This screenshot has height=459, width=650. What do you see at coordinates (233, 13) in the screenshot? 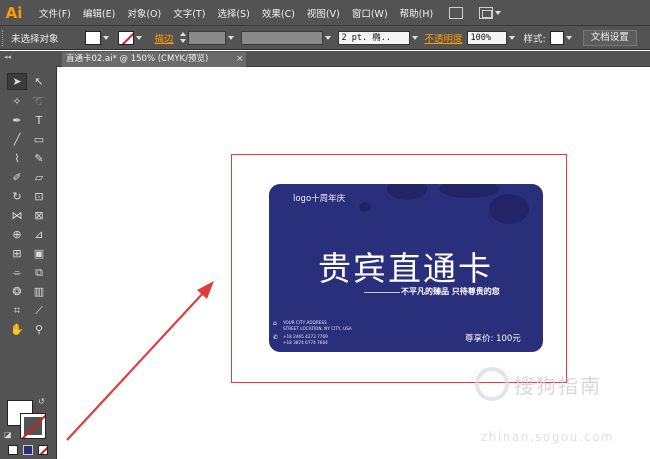
I see `menu-select: 选择(S)` at bounding box center [233, 13].